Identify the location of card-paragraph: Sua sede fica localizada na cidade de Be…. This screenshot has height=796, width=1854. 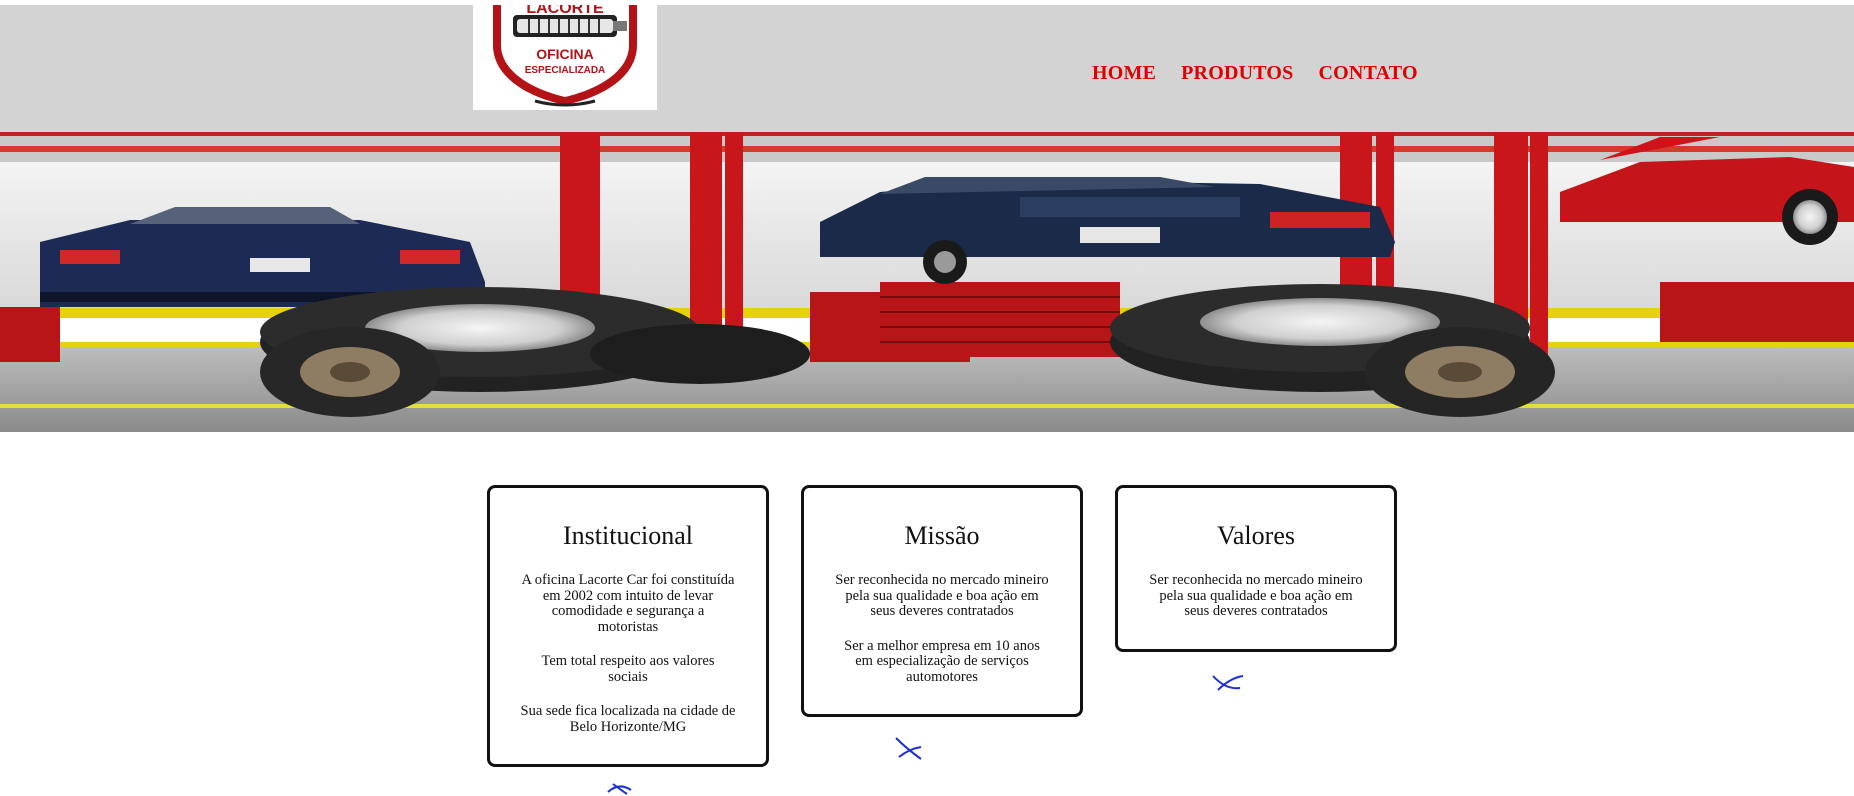
(628, 719).